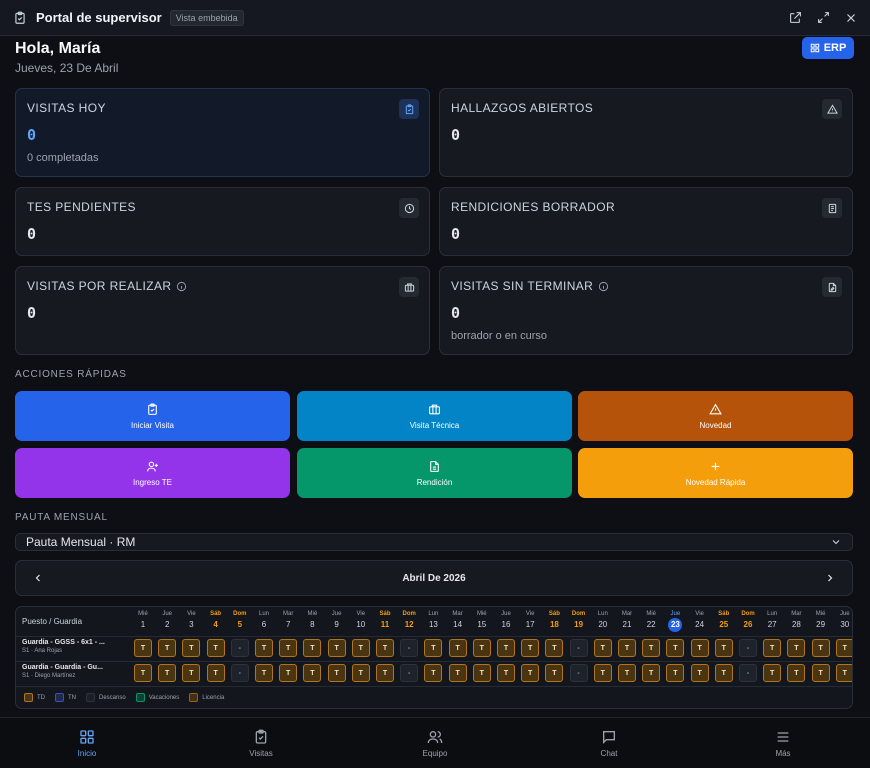 This screenshot has height=768, width=870. I want to click on quick-action-iniciar-visita: Iniciar Visita, so click(152, 416).